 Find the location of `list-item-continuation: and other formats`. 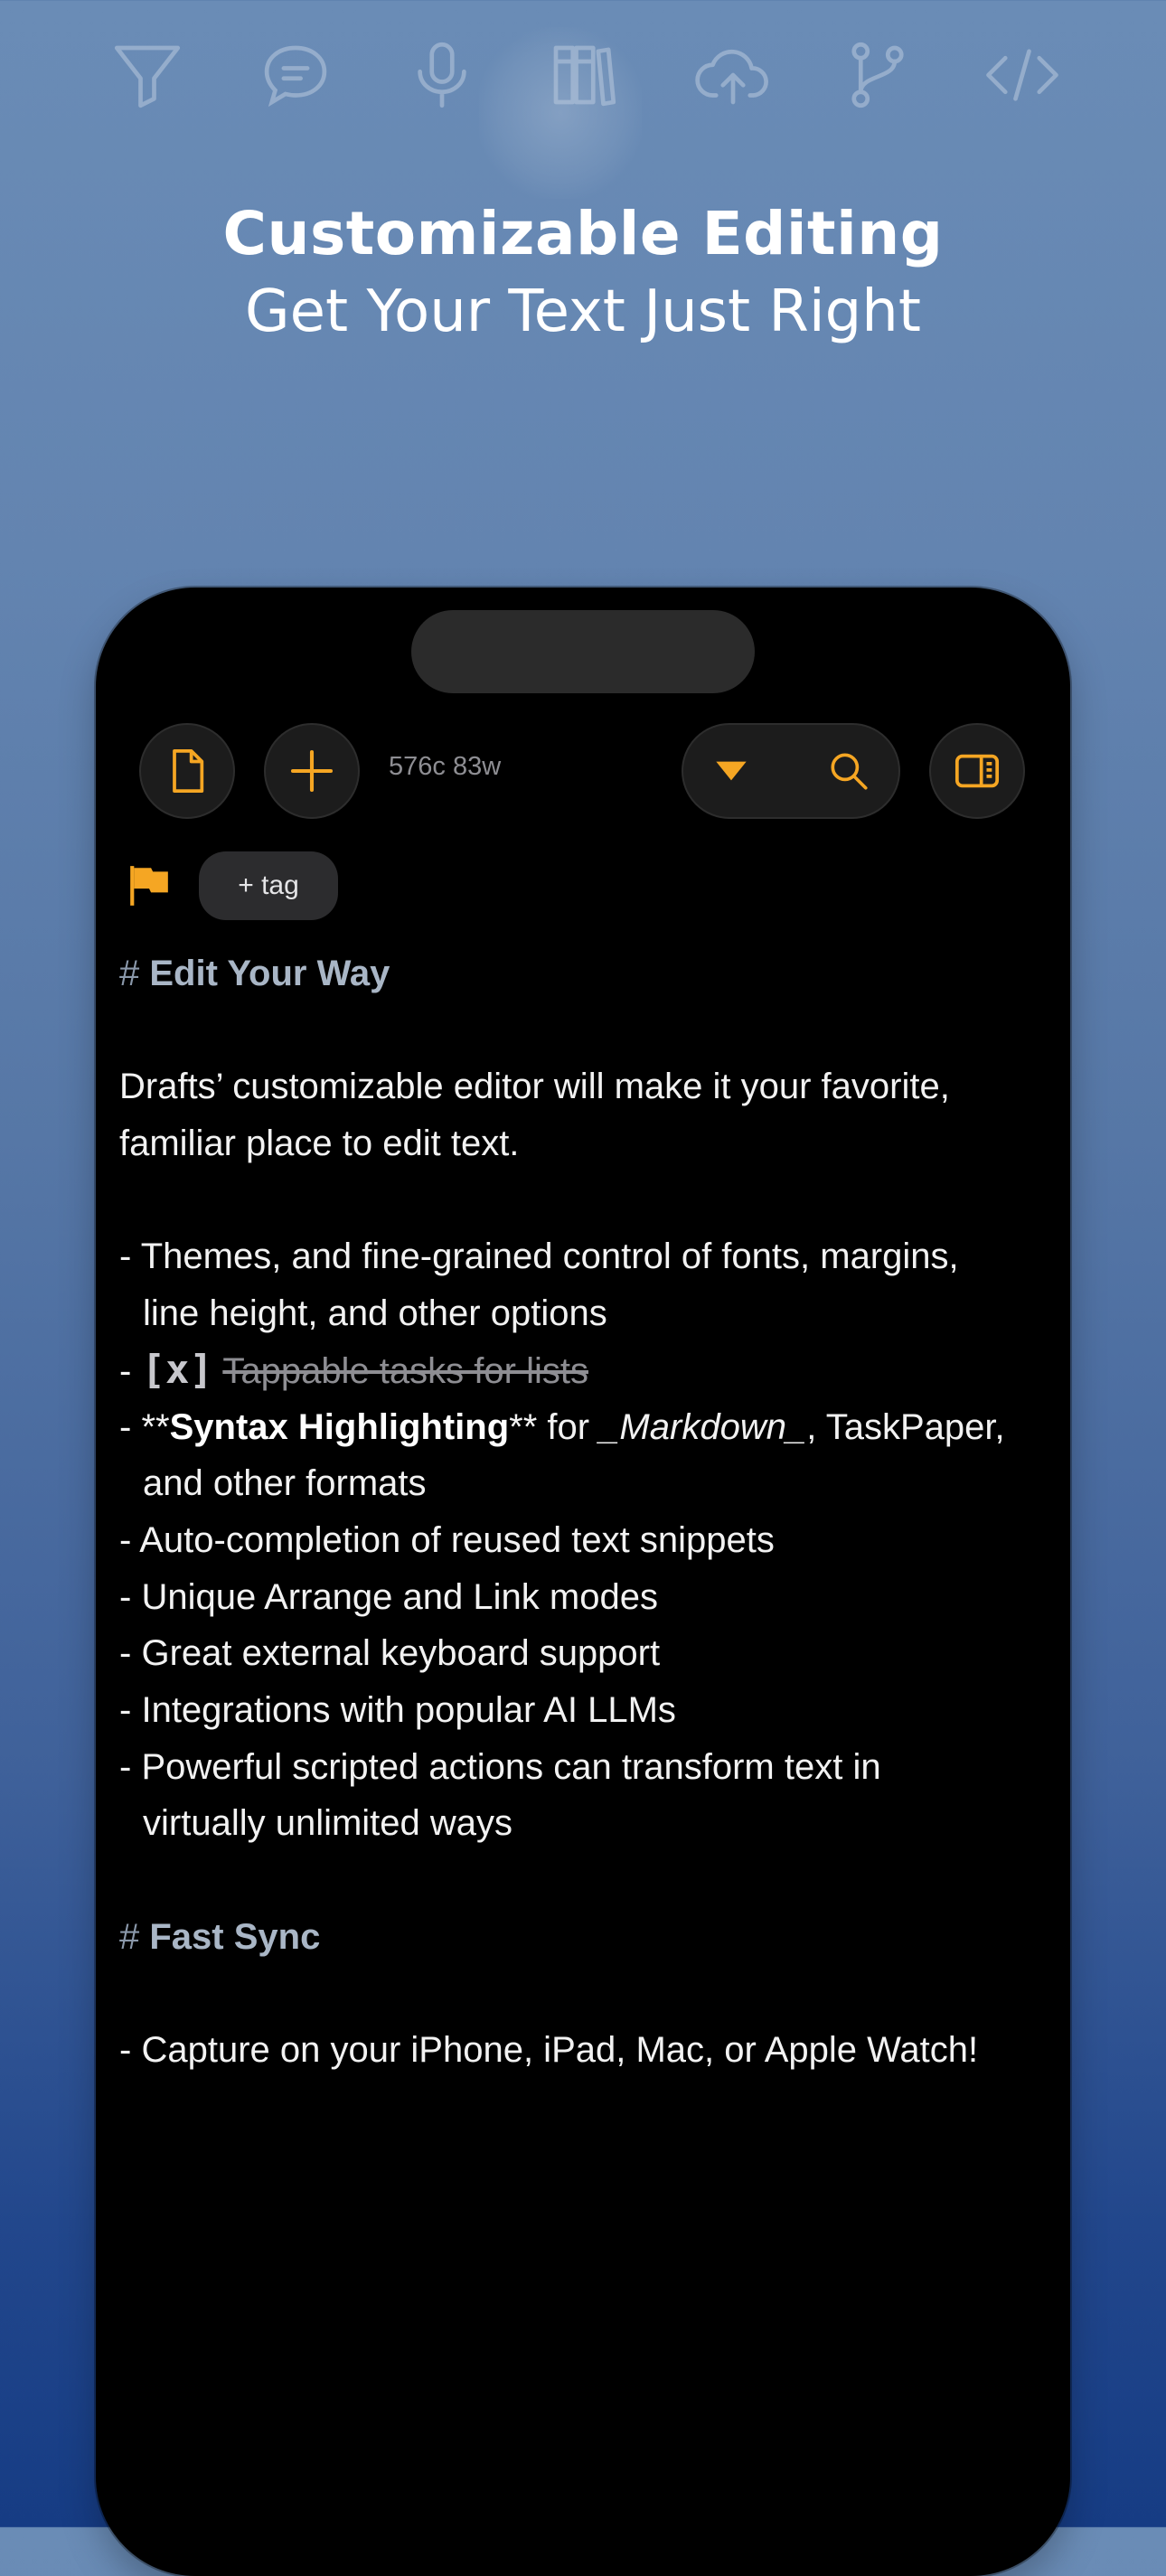

list-item-continuation: and other formats is located at coordinates (285, 1483).